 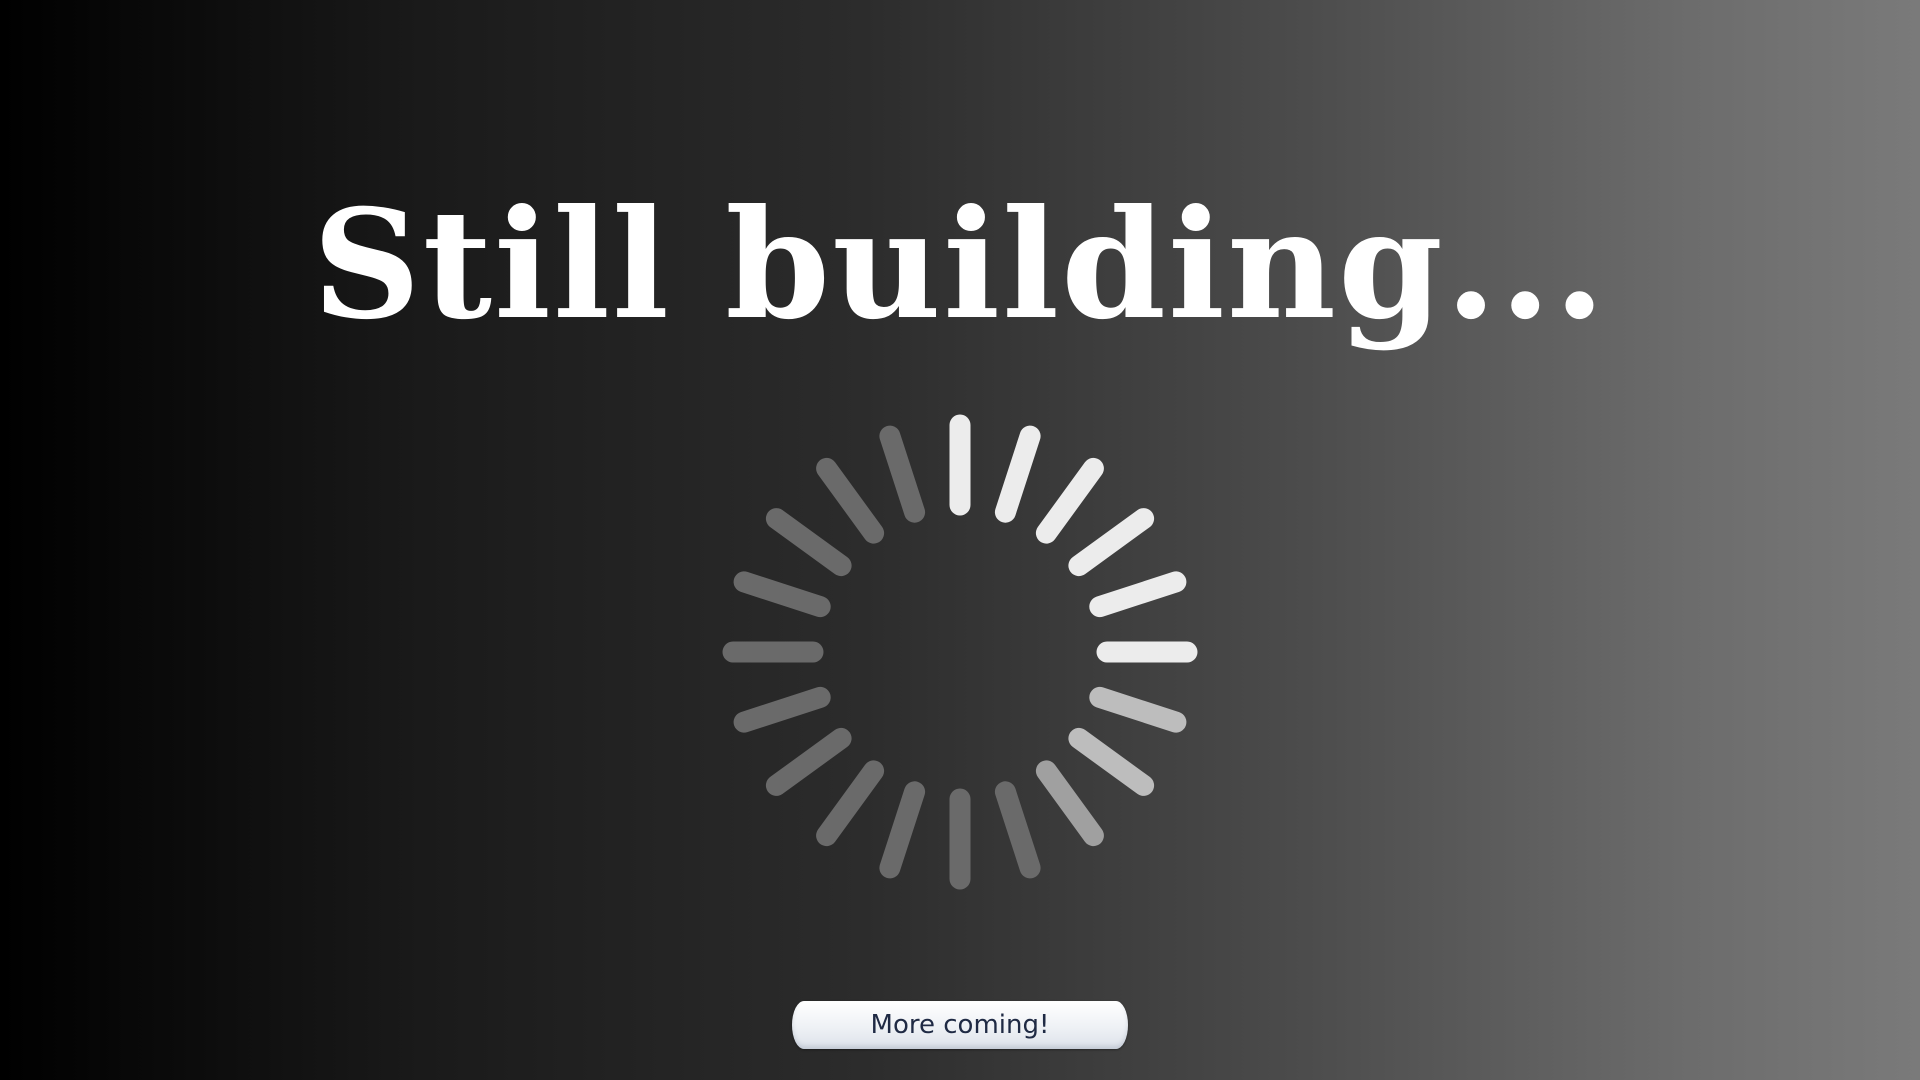 I want to click on loading-spinner-icon, so click(x=960, y=652).